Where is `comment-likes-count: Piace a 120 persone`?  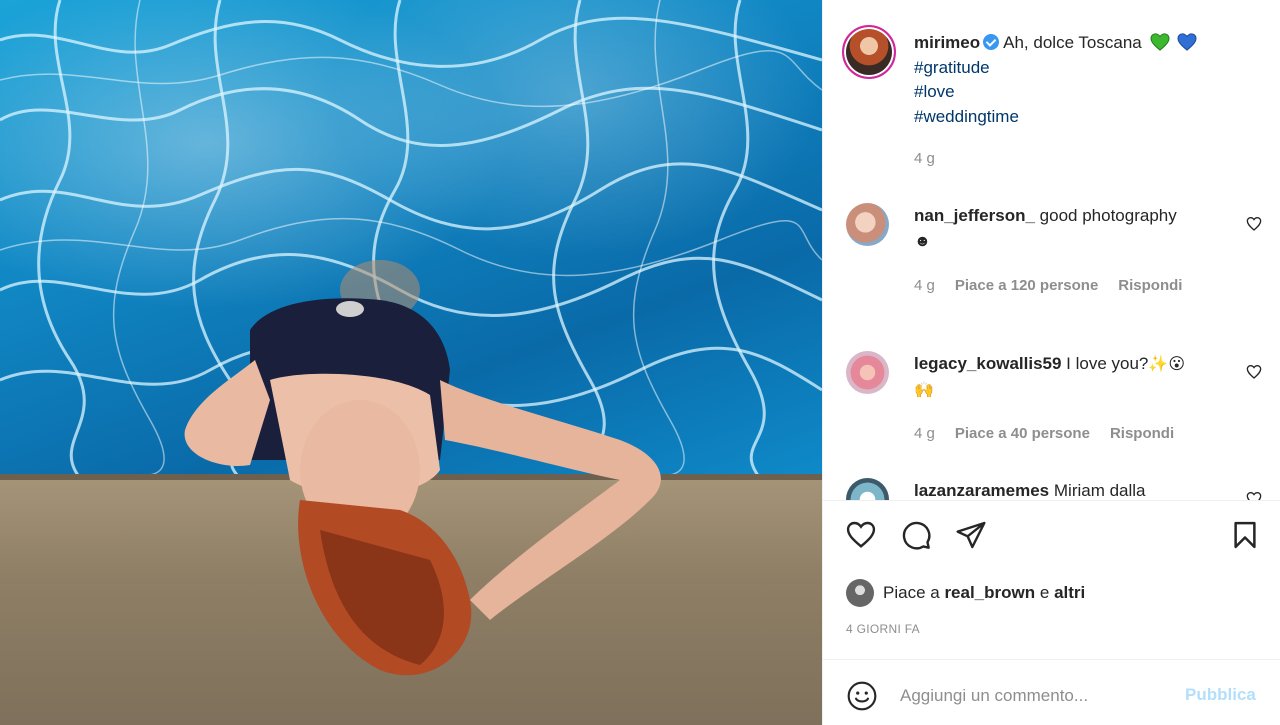
comment-likes-count: Piace a 120 persone is located at coordinates (1026, 285).